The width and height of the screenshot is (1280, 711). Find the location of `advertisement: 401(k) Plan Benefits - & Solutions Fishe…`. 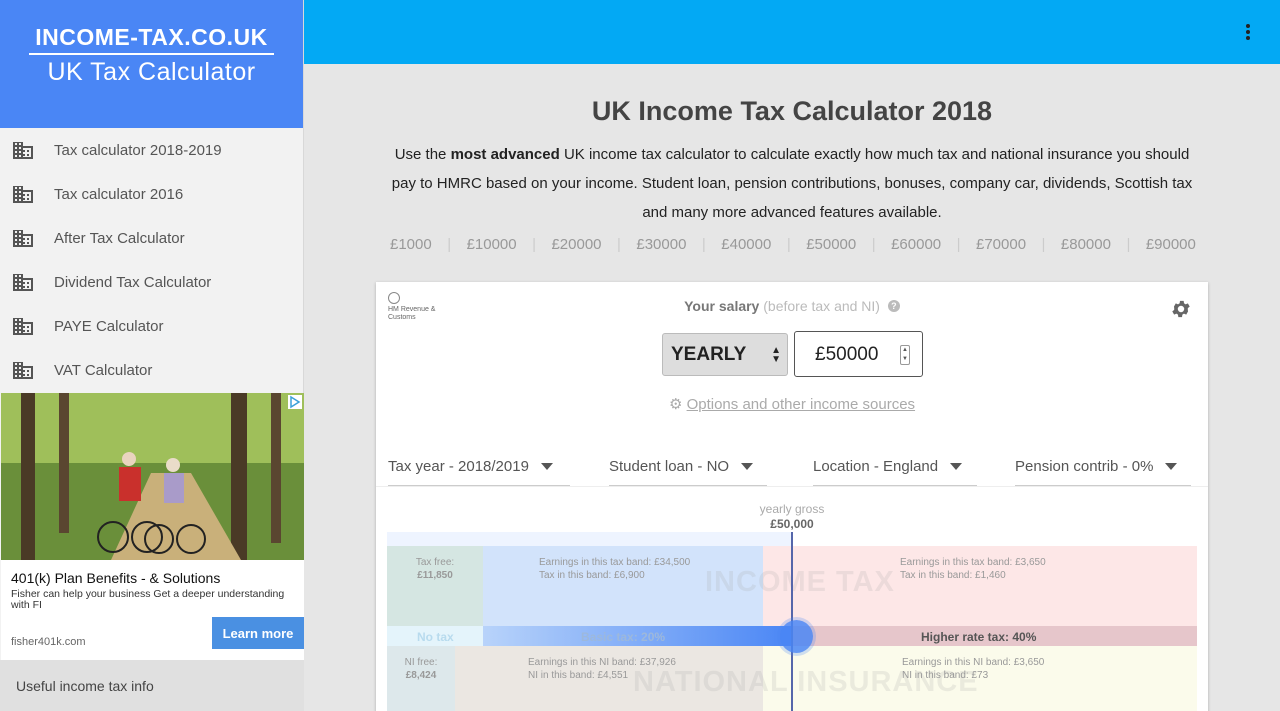

advertisement: 401(k) Plan Benefits - & Solutions Fishe… is located at coordinates (152, 526).